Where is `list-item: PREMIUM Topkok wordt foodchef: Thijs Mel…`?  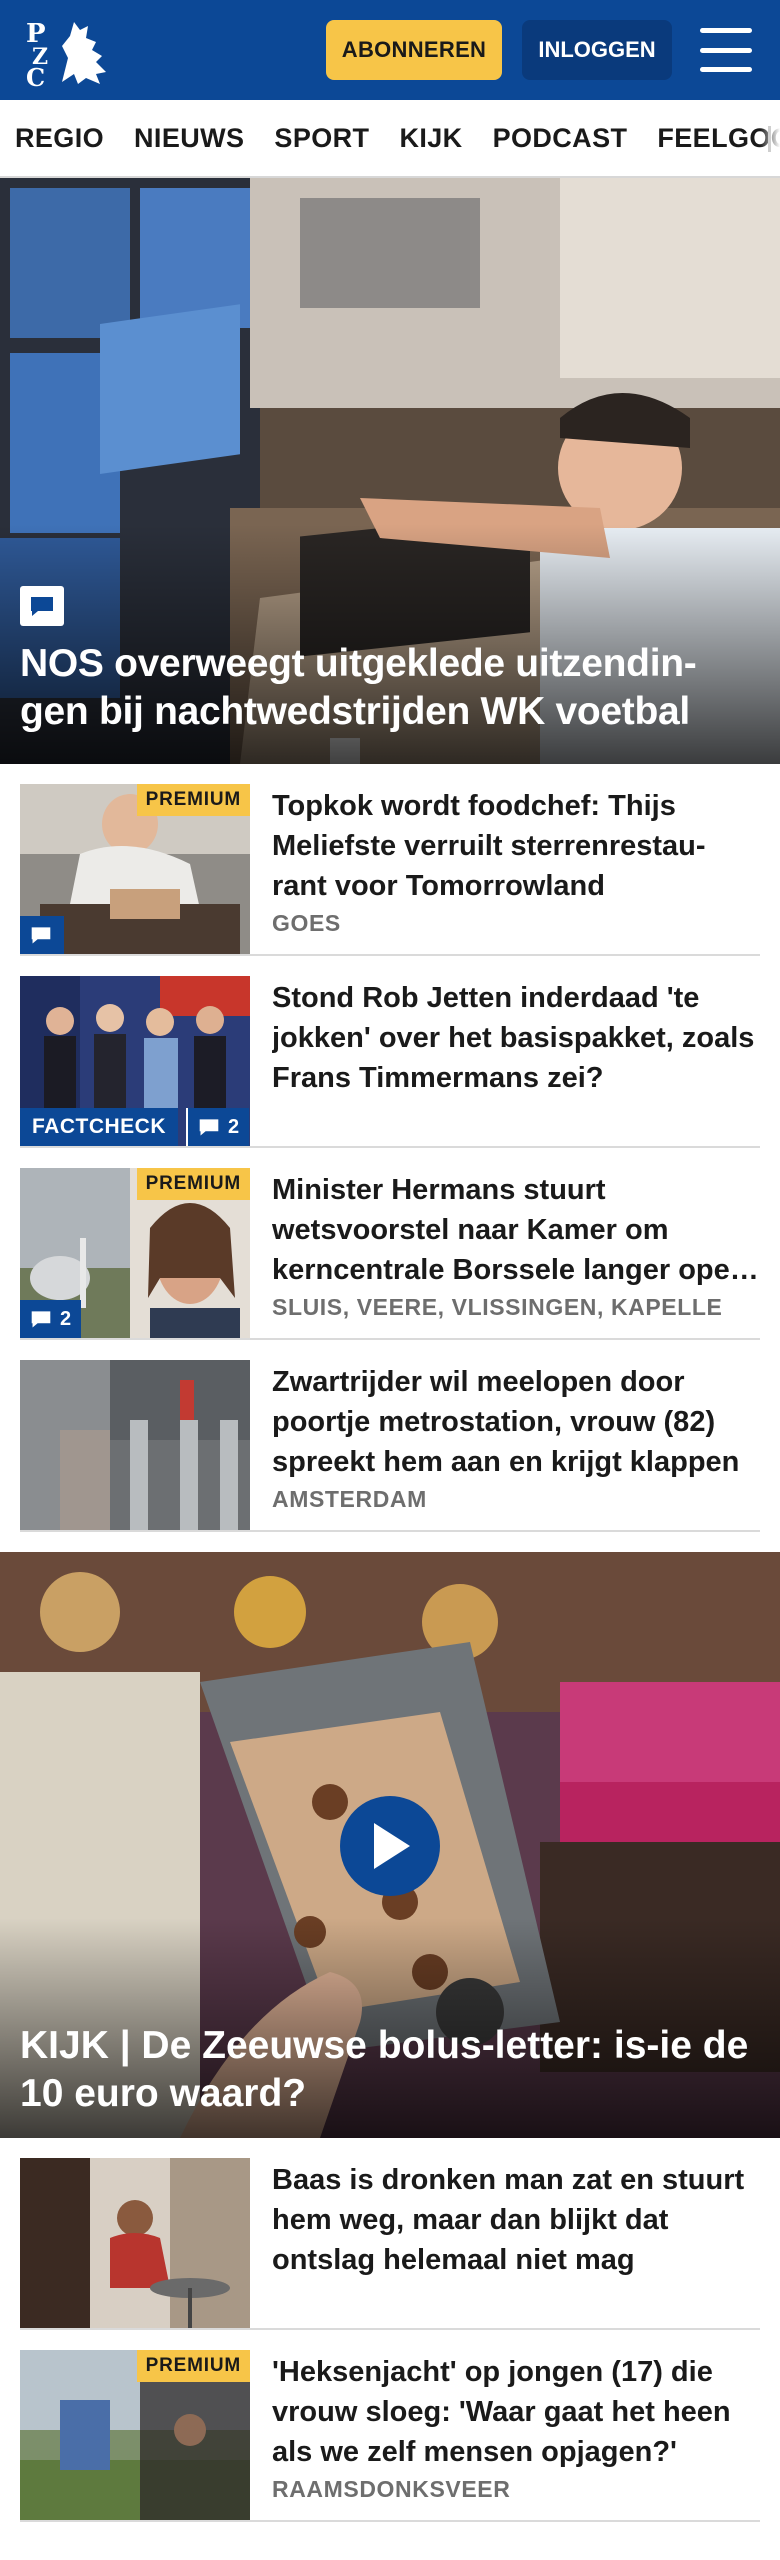
list-item: PREMIUM Topkok wordt foodchef: Thijs Mel… is located at coordinates (390, 860).